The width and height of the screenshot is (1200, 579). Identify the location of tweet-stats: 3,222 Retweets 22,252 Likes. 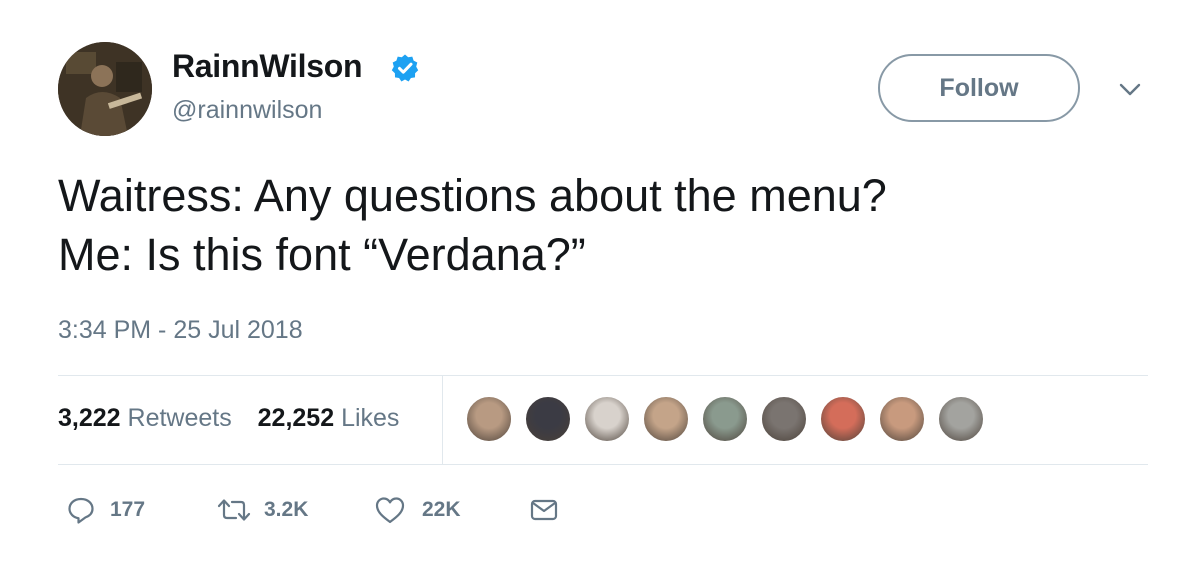
(228, 418).